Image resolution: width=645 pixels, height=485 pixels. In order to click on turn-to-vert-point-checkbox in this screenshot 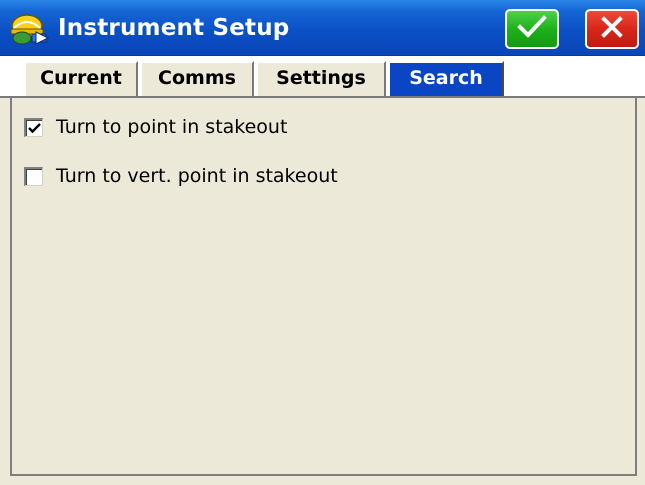, I will do `click(33, 176)`.